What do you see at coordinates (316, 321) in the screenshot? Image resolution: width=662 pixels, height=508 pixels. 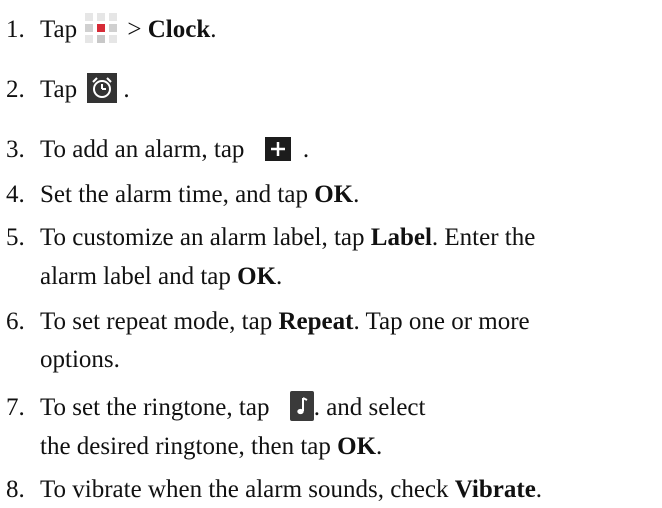 I see `step-bold: Repeat` at bounding box center [316, 321].